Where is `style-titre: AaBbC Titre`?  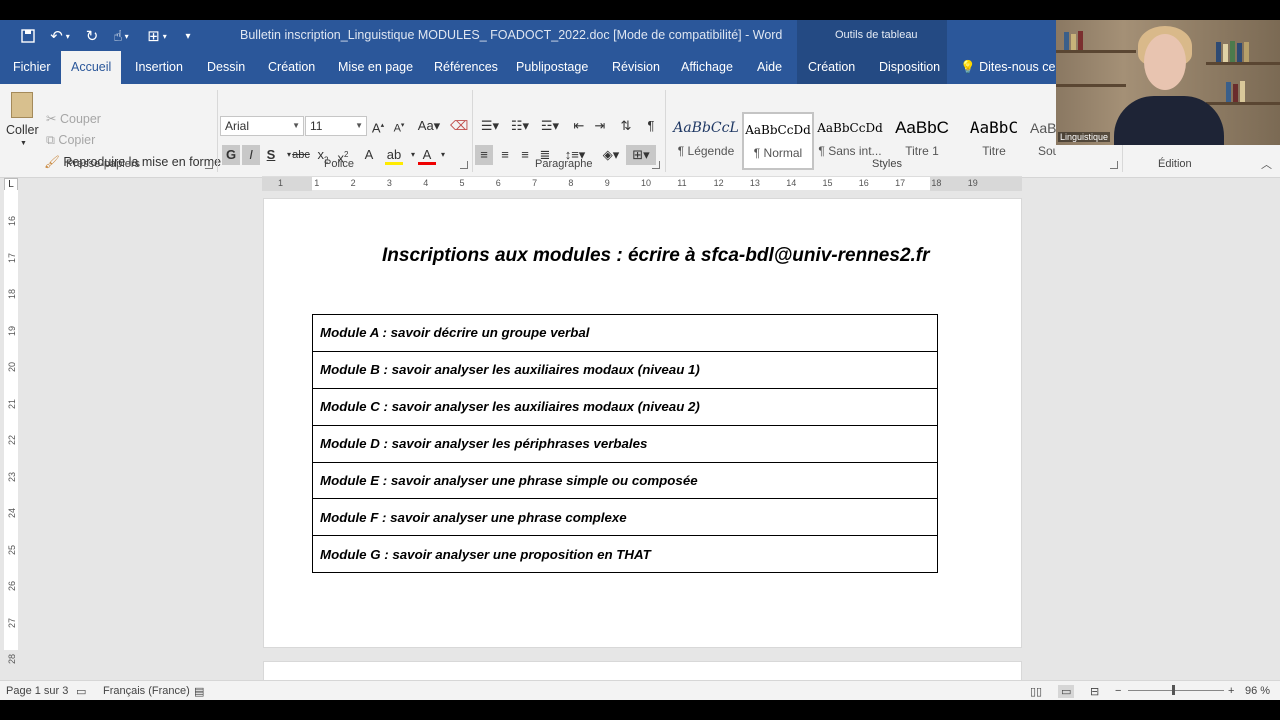
style-titre: AaBbC Titre is located at coordinates (994, 141).